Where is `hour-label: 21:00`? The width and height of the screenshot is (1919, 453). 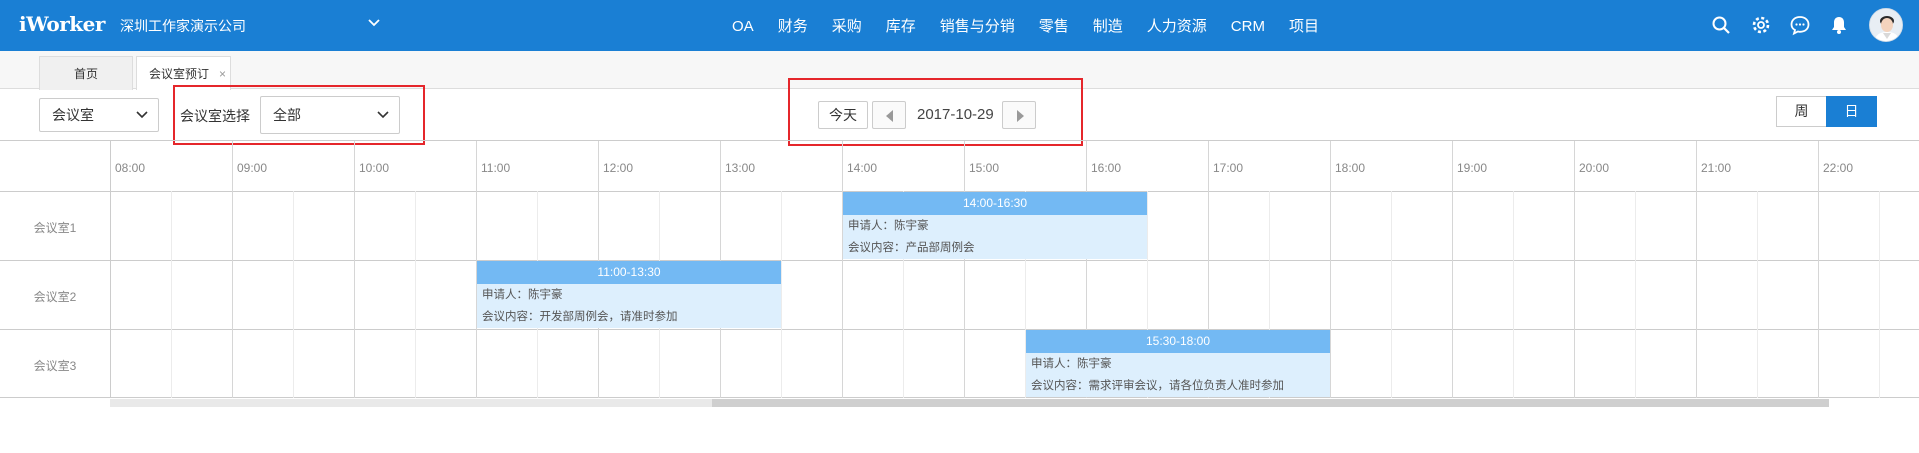 hour-label: 21:00 is located at coordinates (1716, 168).